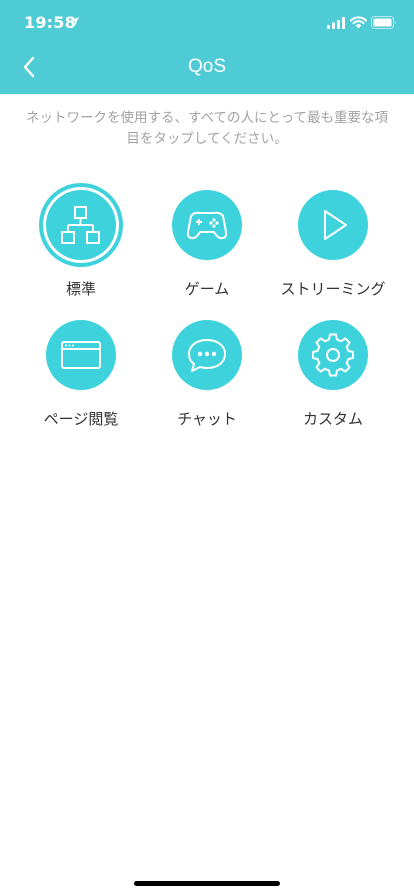  I want to click on header-bar: 19:58 QoS, so click(207, 47).